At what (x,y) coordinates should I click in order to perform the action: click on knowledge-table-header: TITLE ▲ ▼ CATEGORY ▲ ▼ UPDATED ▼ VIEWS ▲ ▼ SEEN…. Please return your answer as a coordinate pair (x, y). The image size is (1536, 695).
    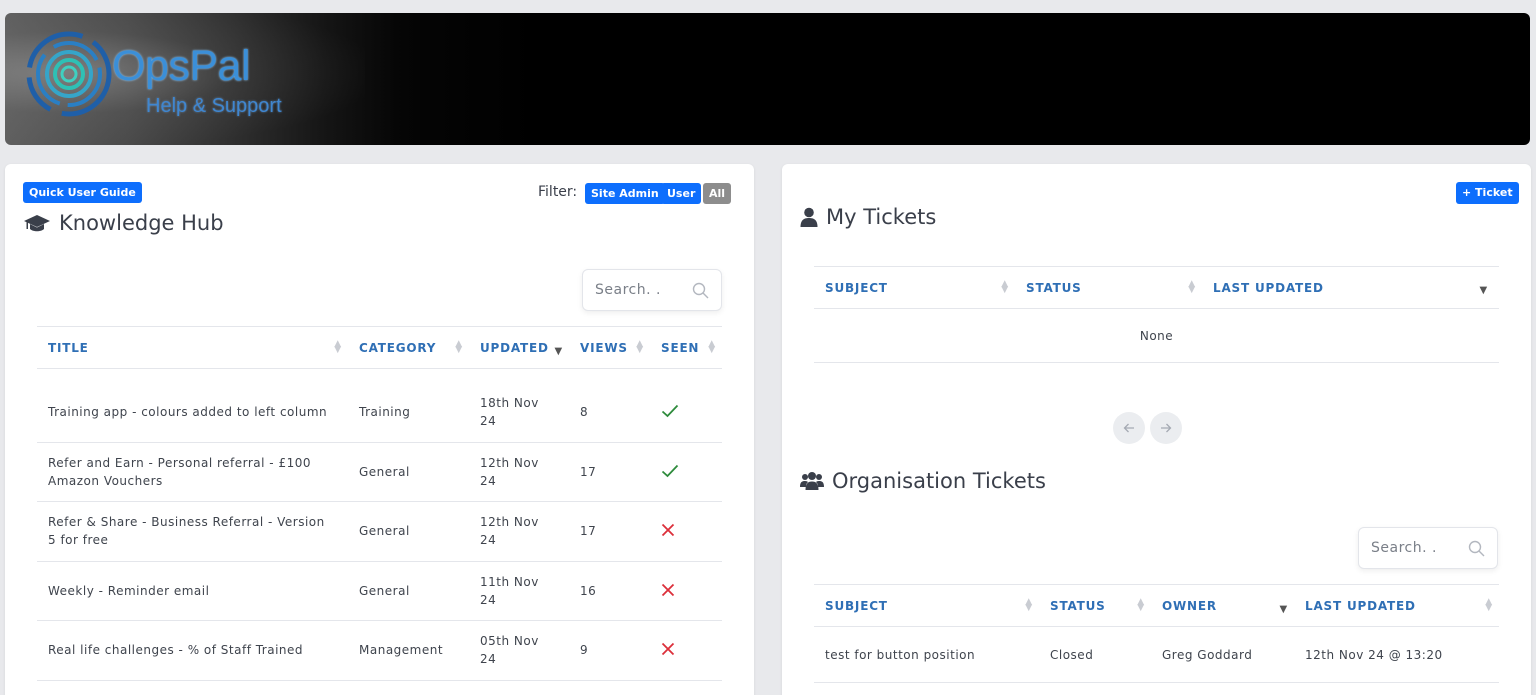
    Looking at the image, I should click on (379, 347).